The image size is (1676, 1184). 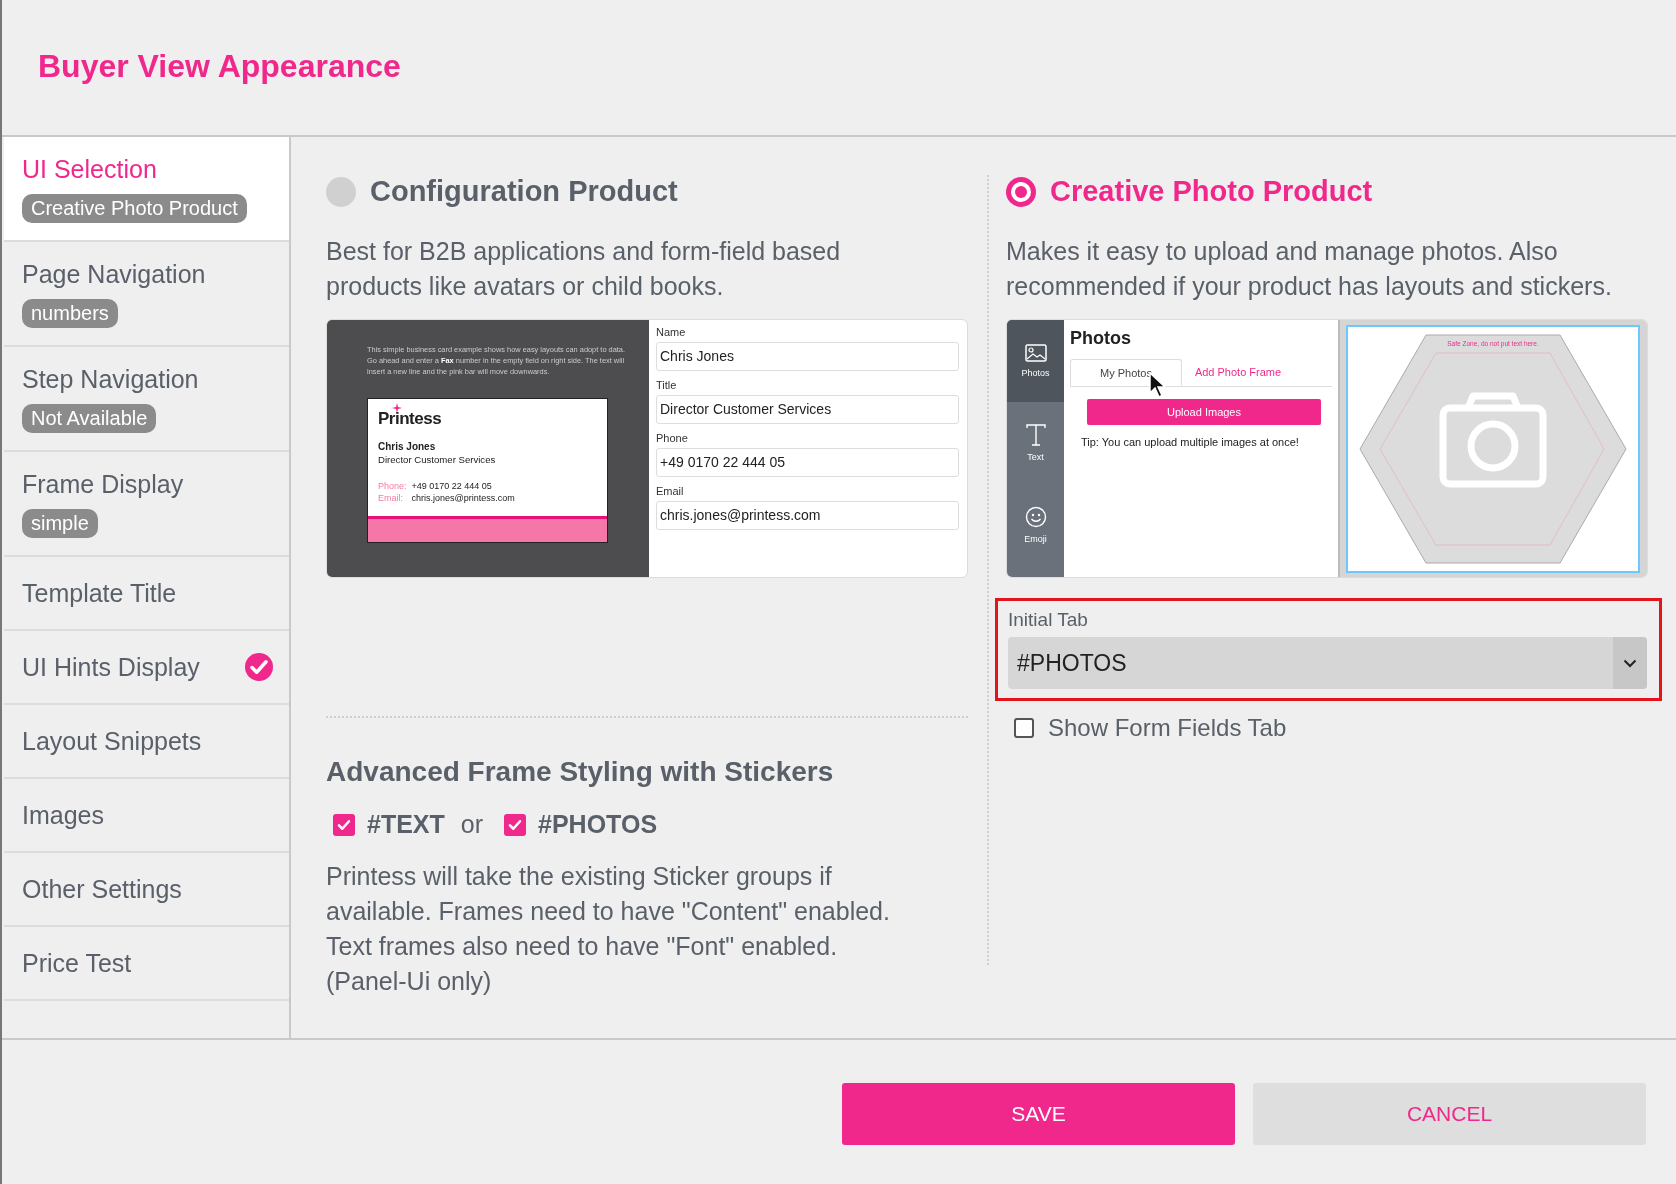 I want to click on field-label: Name, so click(x=671, y=332).